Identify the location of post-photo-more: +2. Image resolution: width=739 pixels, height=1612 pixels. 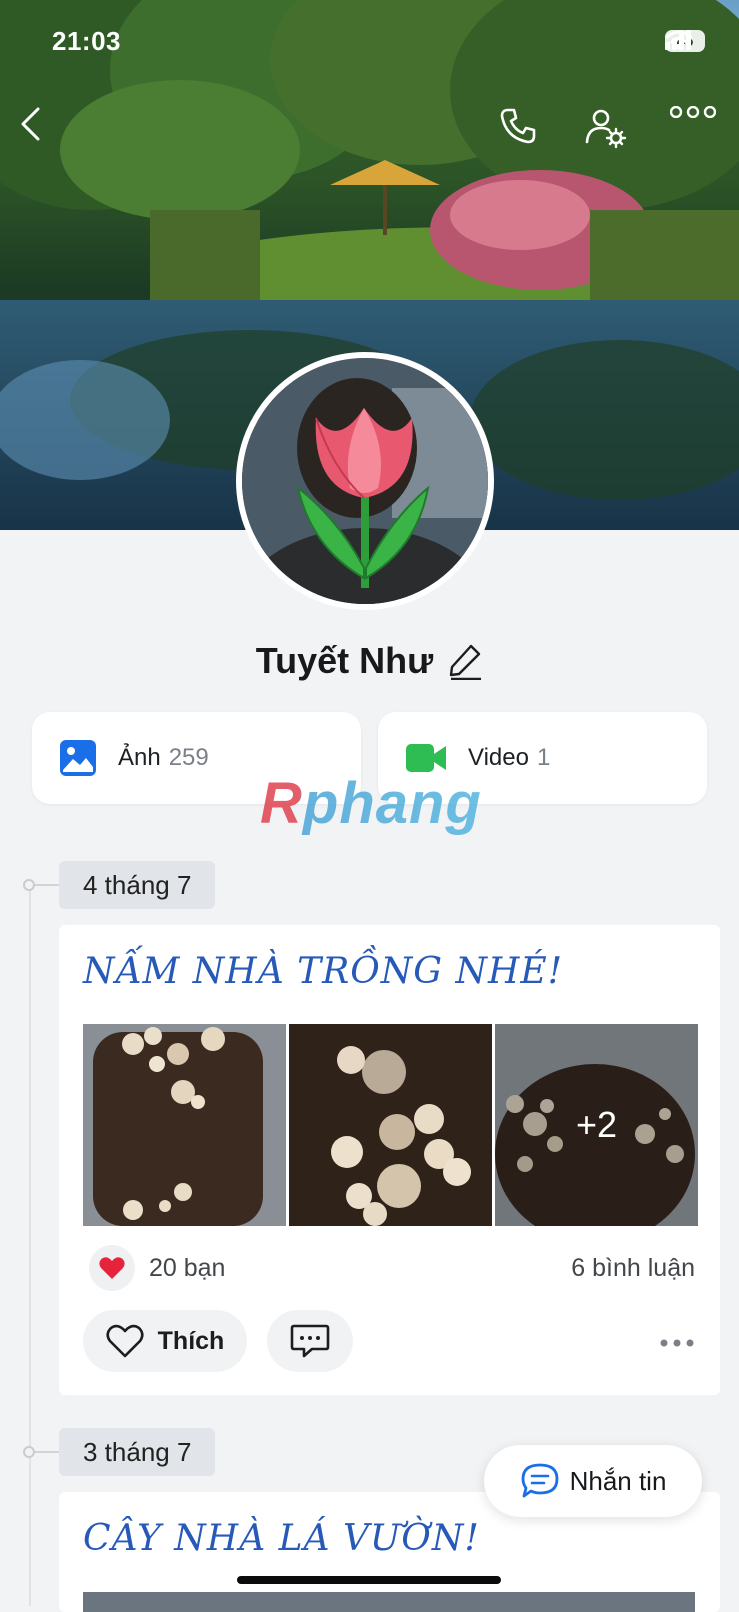
(596, 1125).